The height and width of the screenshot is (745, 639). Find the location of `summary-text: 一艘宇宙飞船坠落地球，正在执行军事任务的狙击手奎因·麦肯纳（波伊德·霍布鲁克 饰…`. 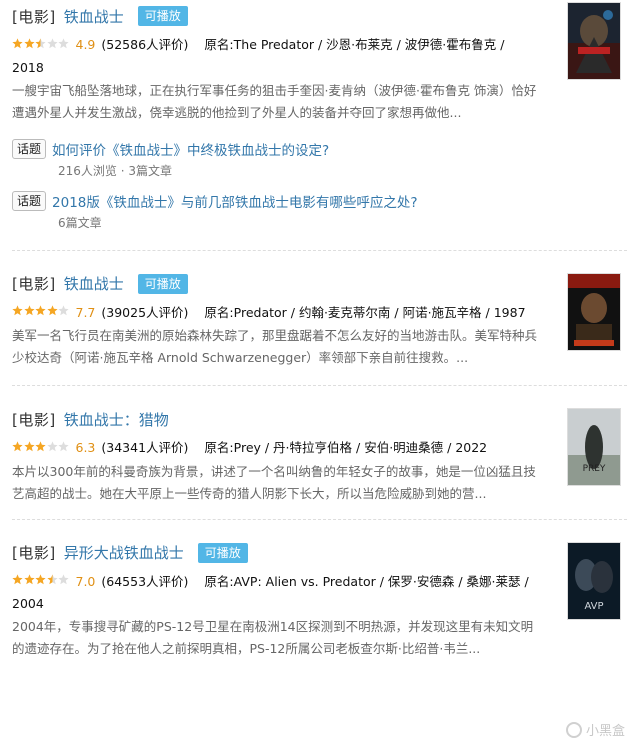

summary-text: 一艘宇宙飞船坠落地球，正在执行军事任务的狙击手奎因·麦肯纳（波伊德·霍布鲁克 饰… is located at coordinates (274, 101).